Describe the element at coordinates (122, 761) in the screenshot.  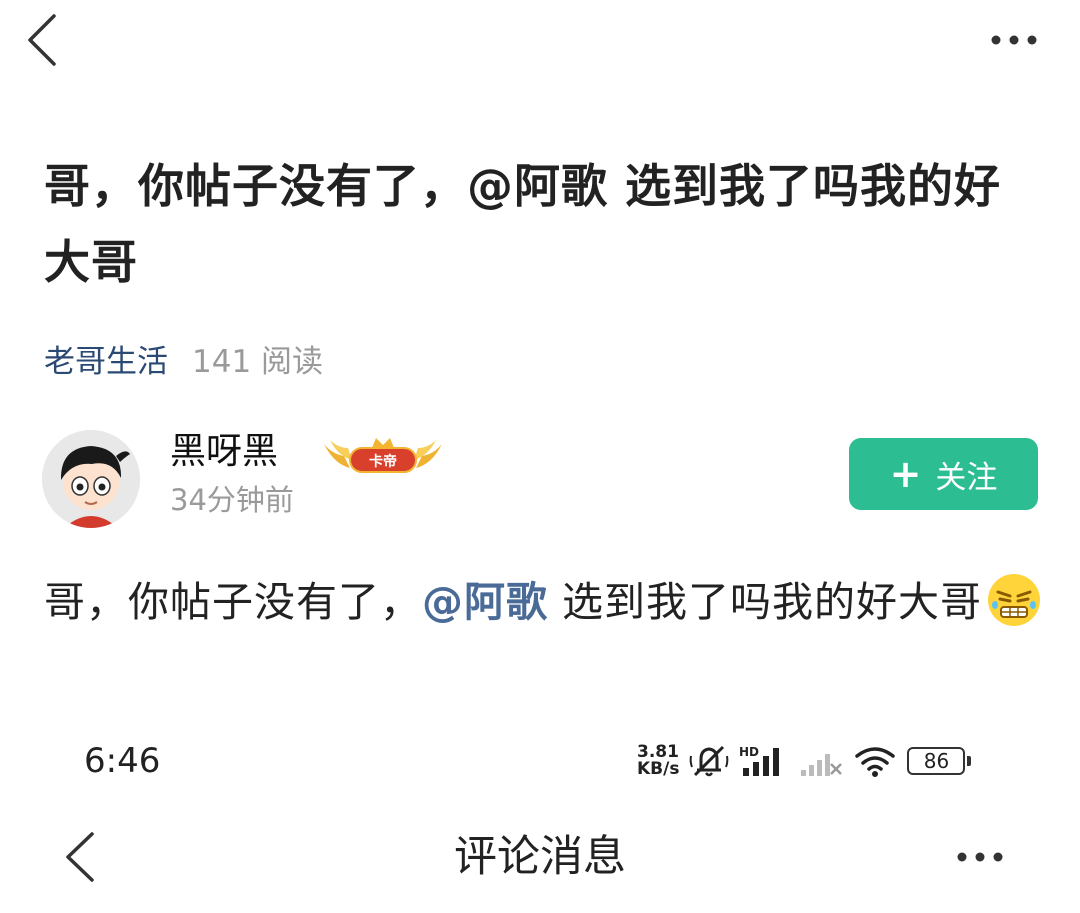
I see `status-clock: 6:46` at that location.